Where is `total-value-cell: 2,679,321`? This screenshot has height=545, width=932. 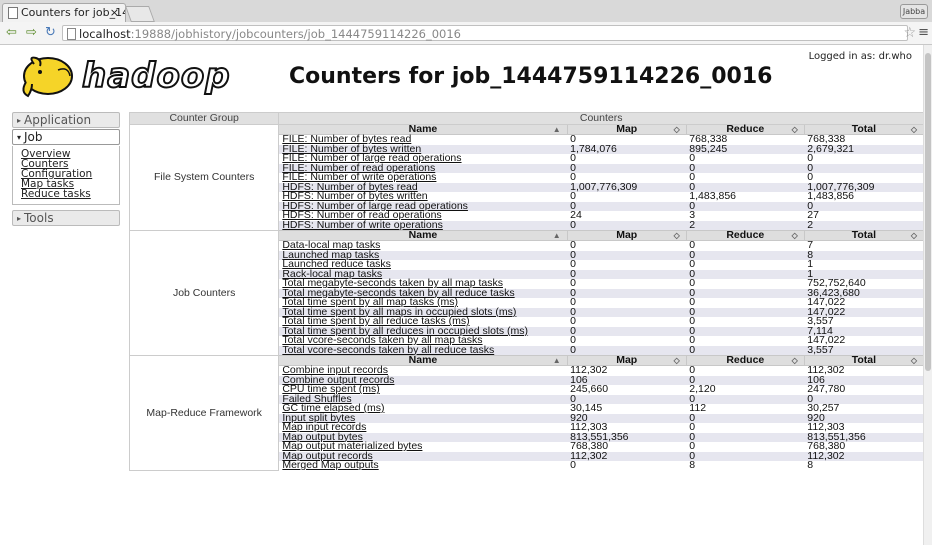
total-value-cell: 2,679,321 is located at coordinates (864, 149).